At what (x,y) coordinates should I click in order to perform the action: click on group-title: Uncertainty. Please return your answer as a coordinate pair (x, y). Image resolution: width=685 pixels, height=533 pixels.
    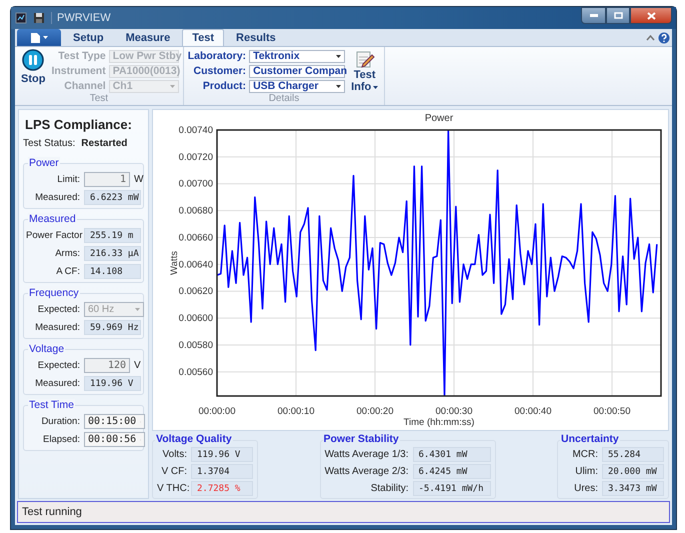
    Looking at the image, I should click on (590, 439).